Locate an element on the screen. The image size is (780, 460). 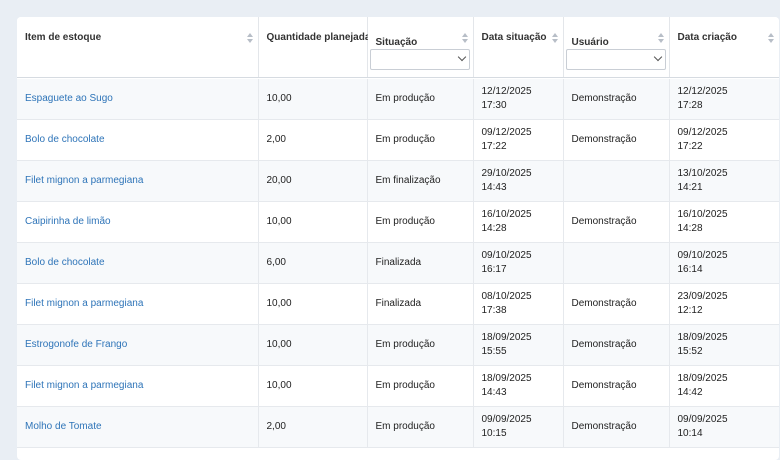
column-header-quantity: Quantidade planejada is located at coordinates (314, 47).